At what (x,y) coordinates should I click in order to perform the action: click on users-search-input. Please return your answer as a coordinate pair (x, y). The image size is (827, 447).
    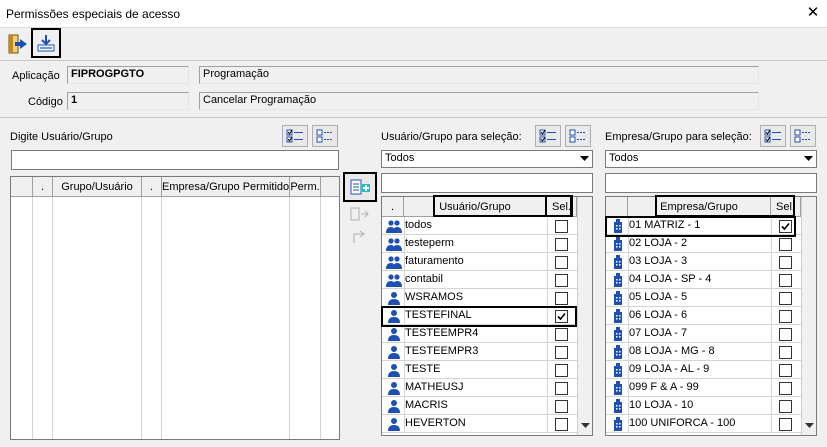
    Looking at the image, I should click on (487, 183).